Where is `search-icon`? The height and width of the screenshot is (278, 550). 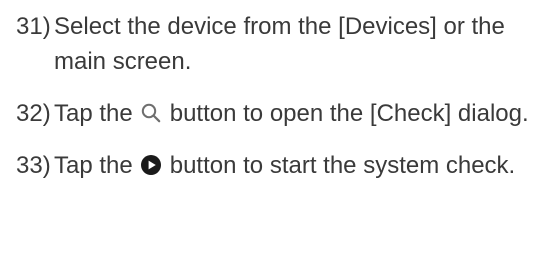
search-icon is located at coordinates (151, 113).